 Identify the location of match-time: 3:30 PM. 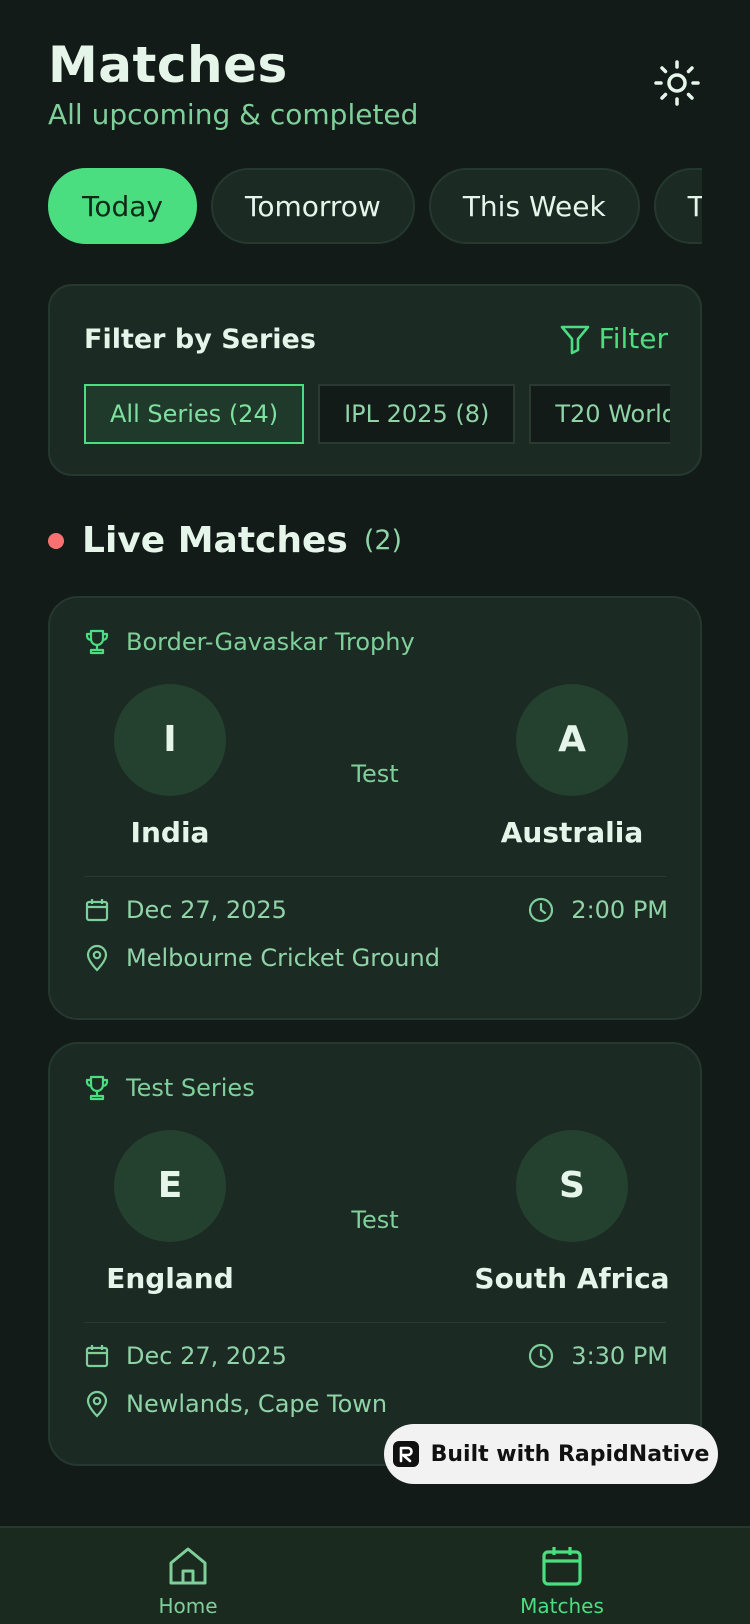
(597, 1356).